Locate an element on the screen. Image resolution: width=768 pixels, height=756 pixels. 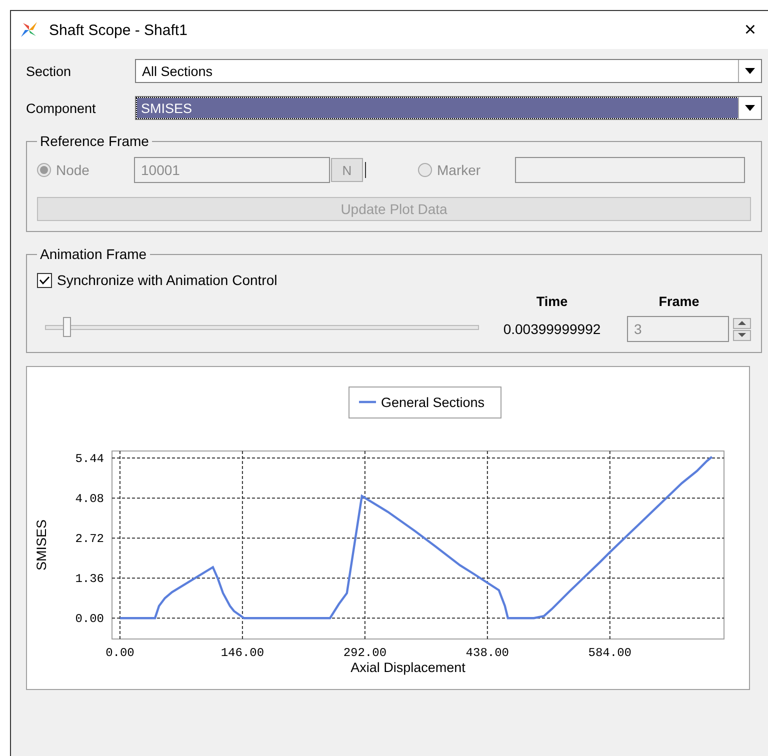
group-title: Animation Frame is located at coordinates (93, 254).